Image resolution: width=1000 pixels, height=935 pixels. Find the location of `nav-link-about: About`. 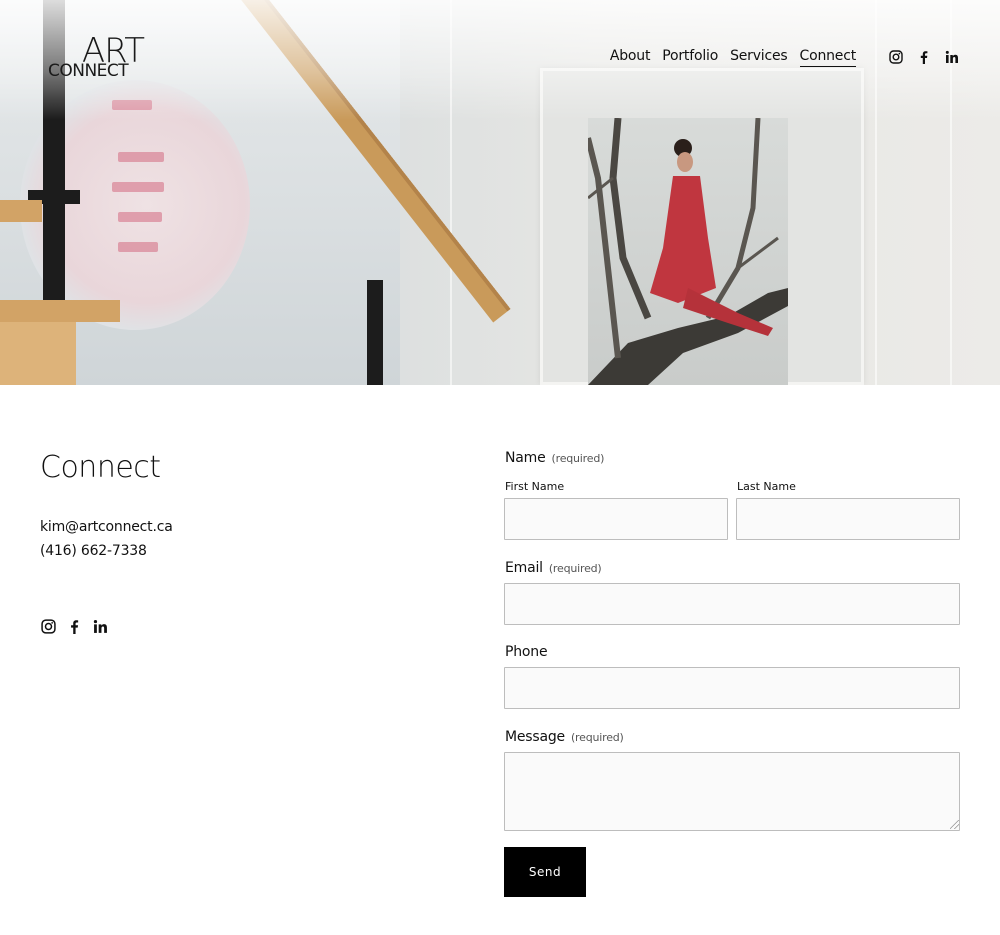

nav-link-about: About is located at coordinates (630, 57).